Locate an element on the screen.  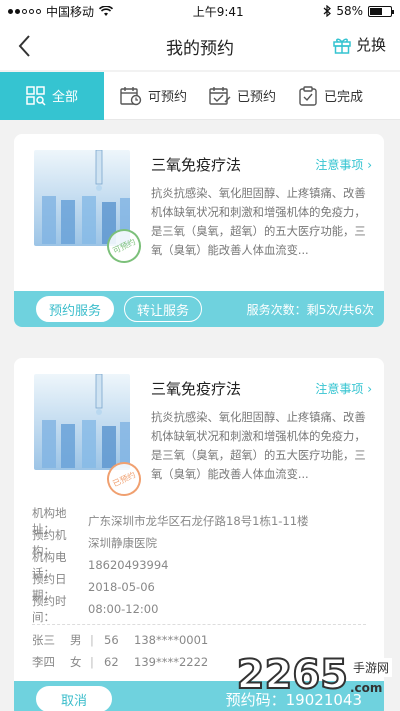
tab-booked: 已预约 is located at coordinates (242, 96).